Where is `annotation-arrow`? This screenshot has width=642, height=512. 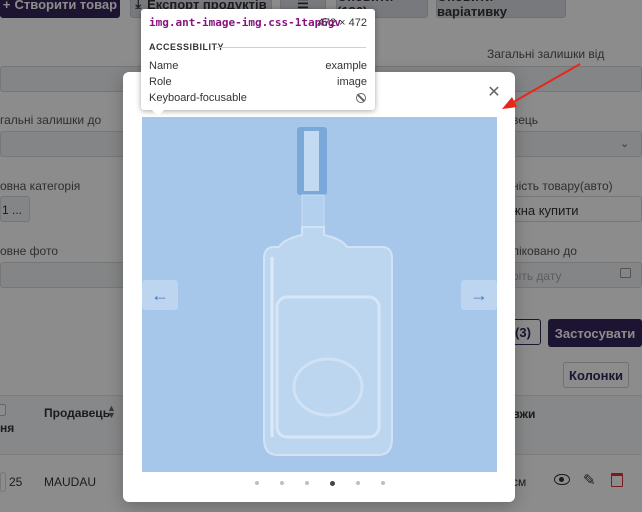
annotation-arrow is located at coordinates (541, 86).